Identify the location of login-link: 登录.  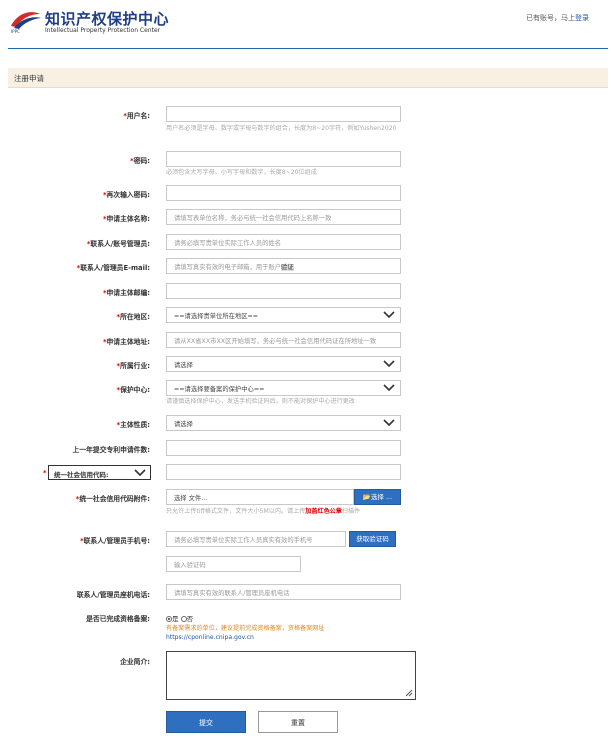
(582, 18).